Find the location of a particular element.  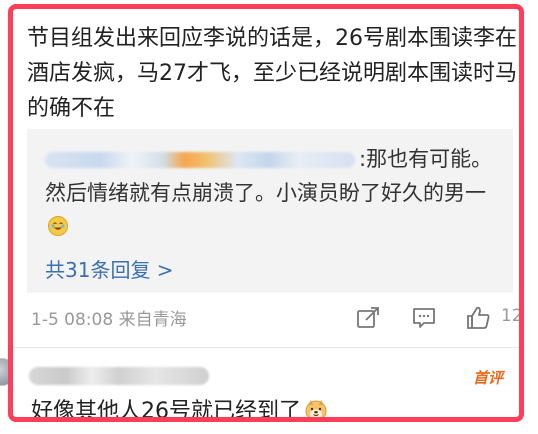

like-icon is located at coordinates (478, 318).